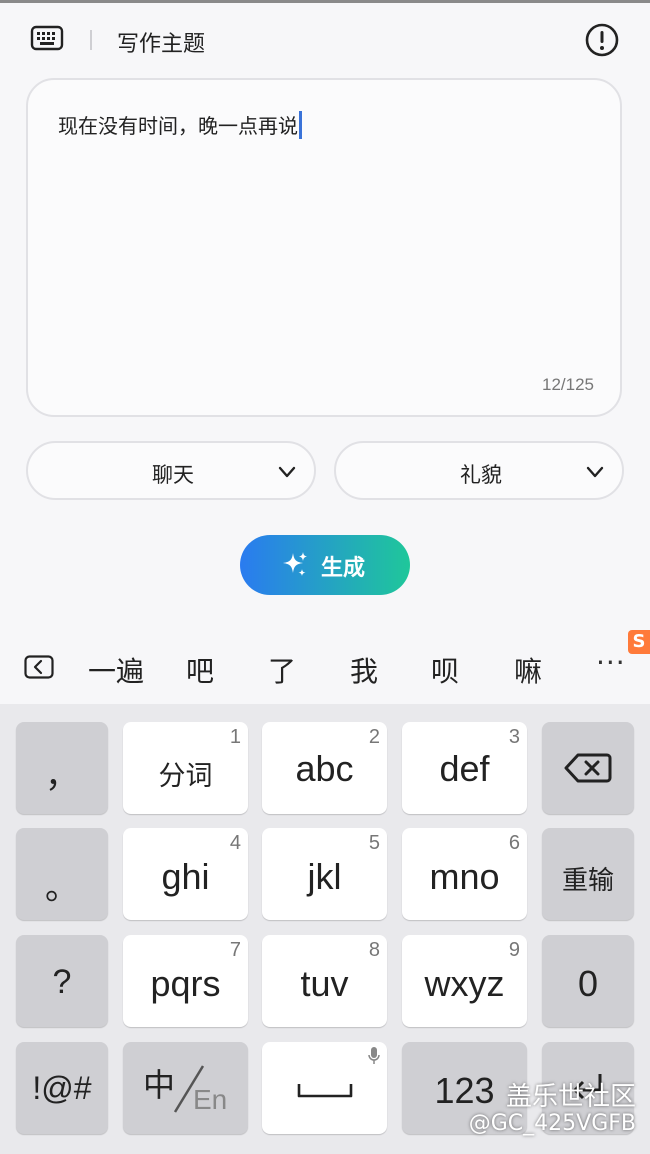 The height and width of the screenshot is (1154, 650). I want to click on divider, so click(91, 40).